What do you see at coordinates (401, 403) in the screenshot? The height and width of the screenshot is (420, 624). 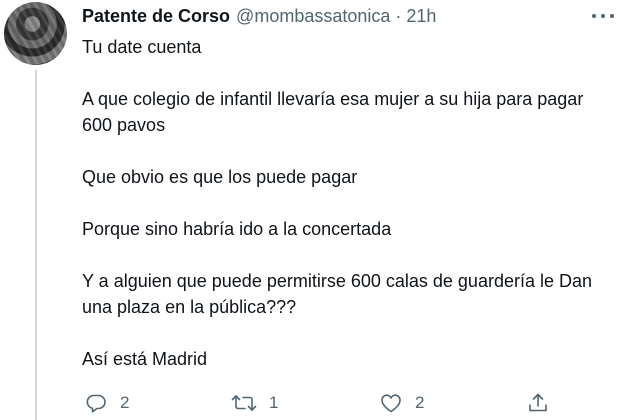 I see `like-button: 2` at bounding box center [401, 403].